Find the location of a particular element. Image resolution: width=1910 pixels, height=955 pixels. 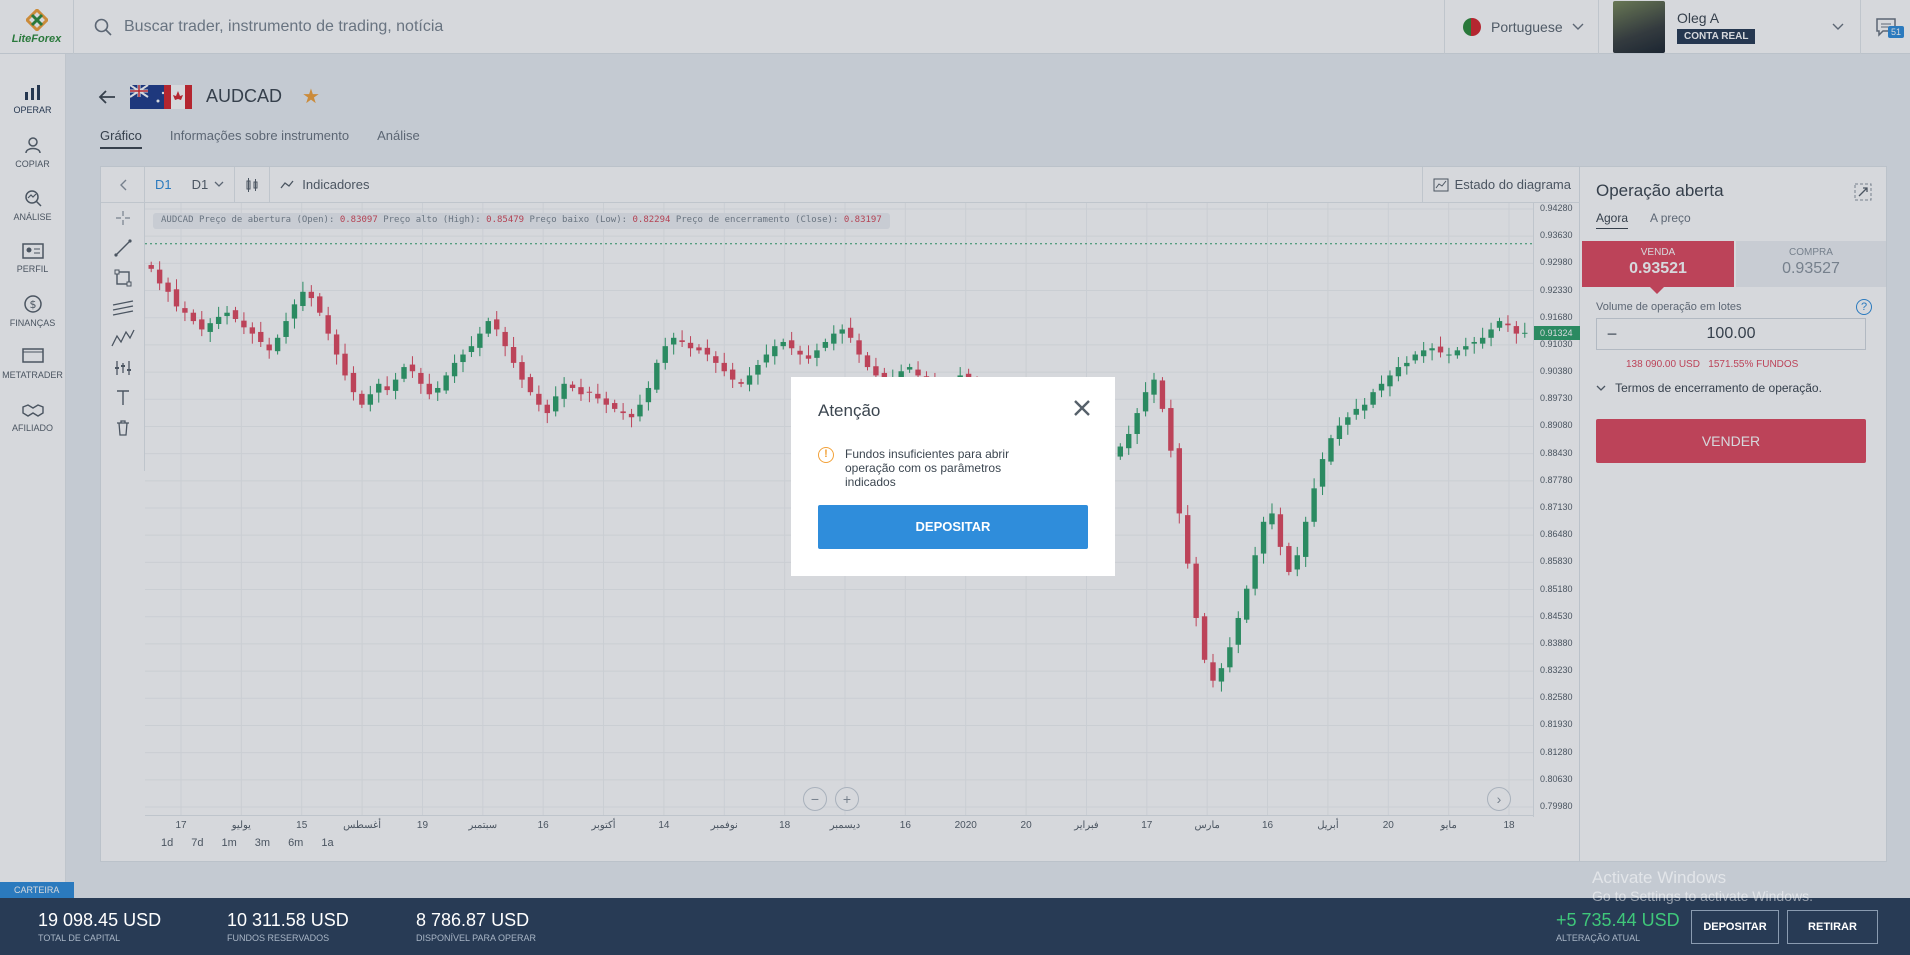

close-icon is located at coordinates (1082, 408).